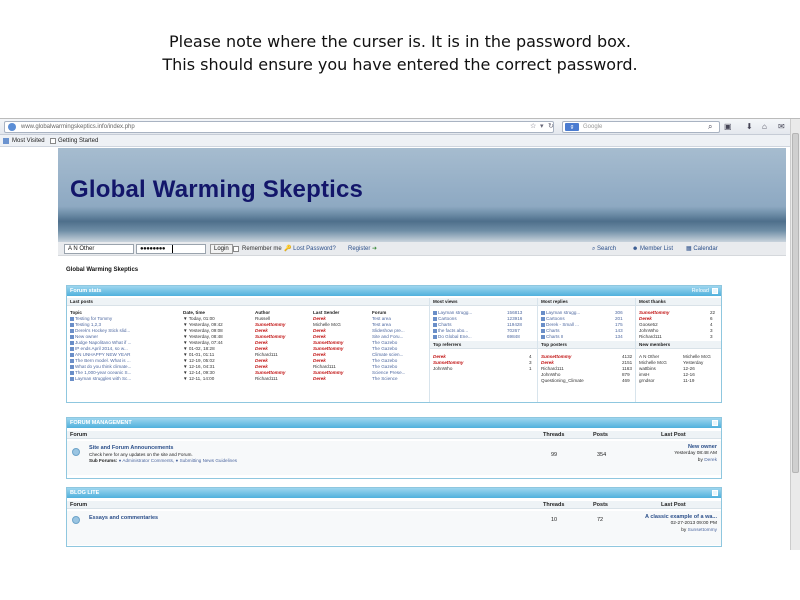  Describe the element at coordinates (749, 127) in the screenshot. I see `download-icon: ⬇` at that location.